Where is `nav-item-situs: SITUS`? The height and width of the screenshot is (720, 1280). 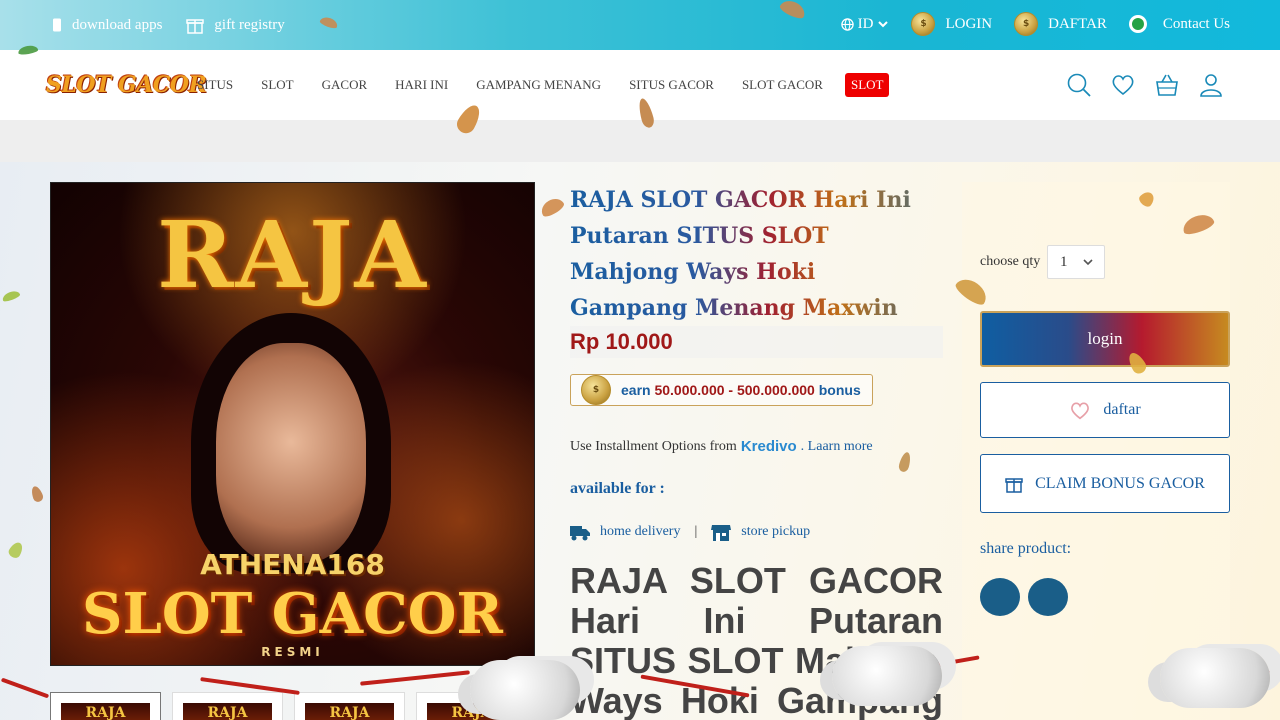 nav-item-situs: SITUS is located at coordinates (215, 85).